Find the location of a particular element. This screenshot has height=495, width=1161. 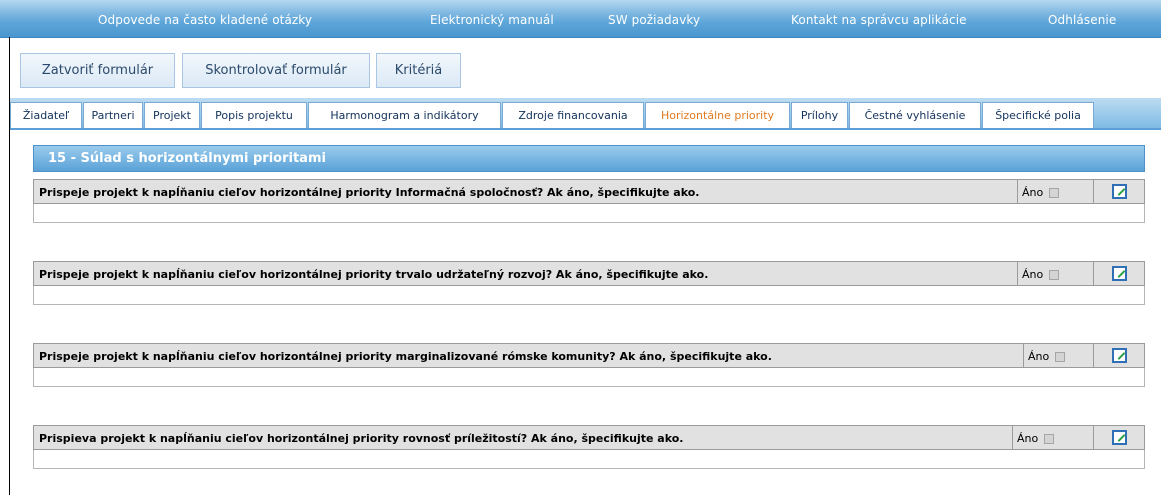

tab-horizontalne-priority: Horizontálne priority is located at coordinates (717, 115).